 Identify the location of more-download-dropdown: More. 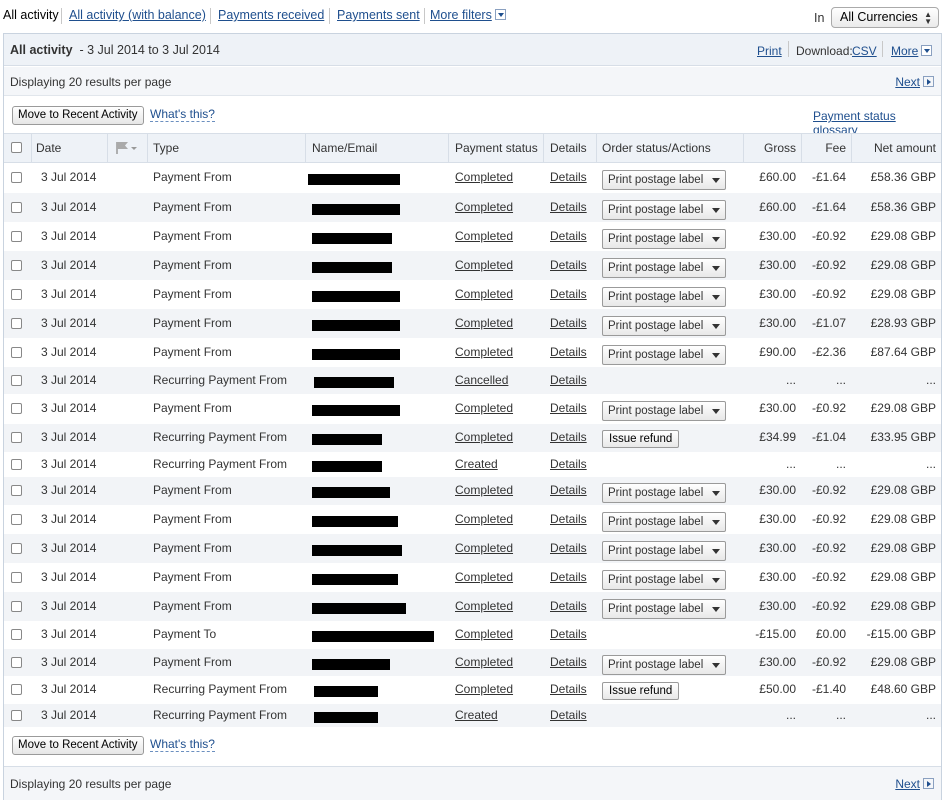
(912, 51).